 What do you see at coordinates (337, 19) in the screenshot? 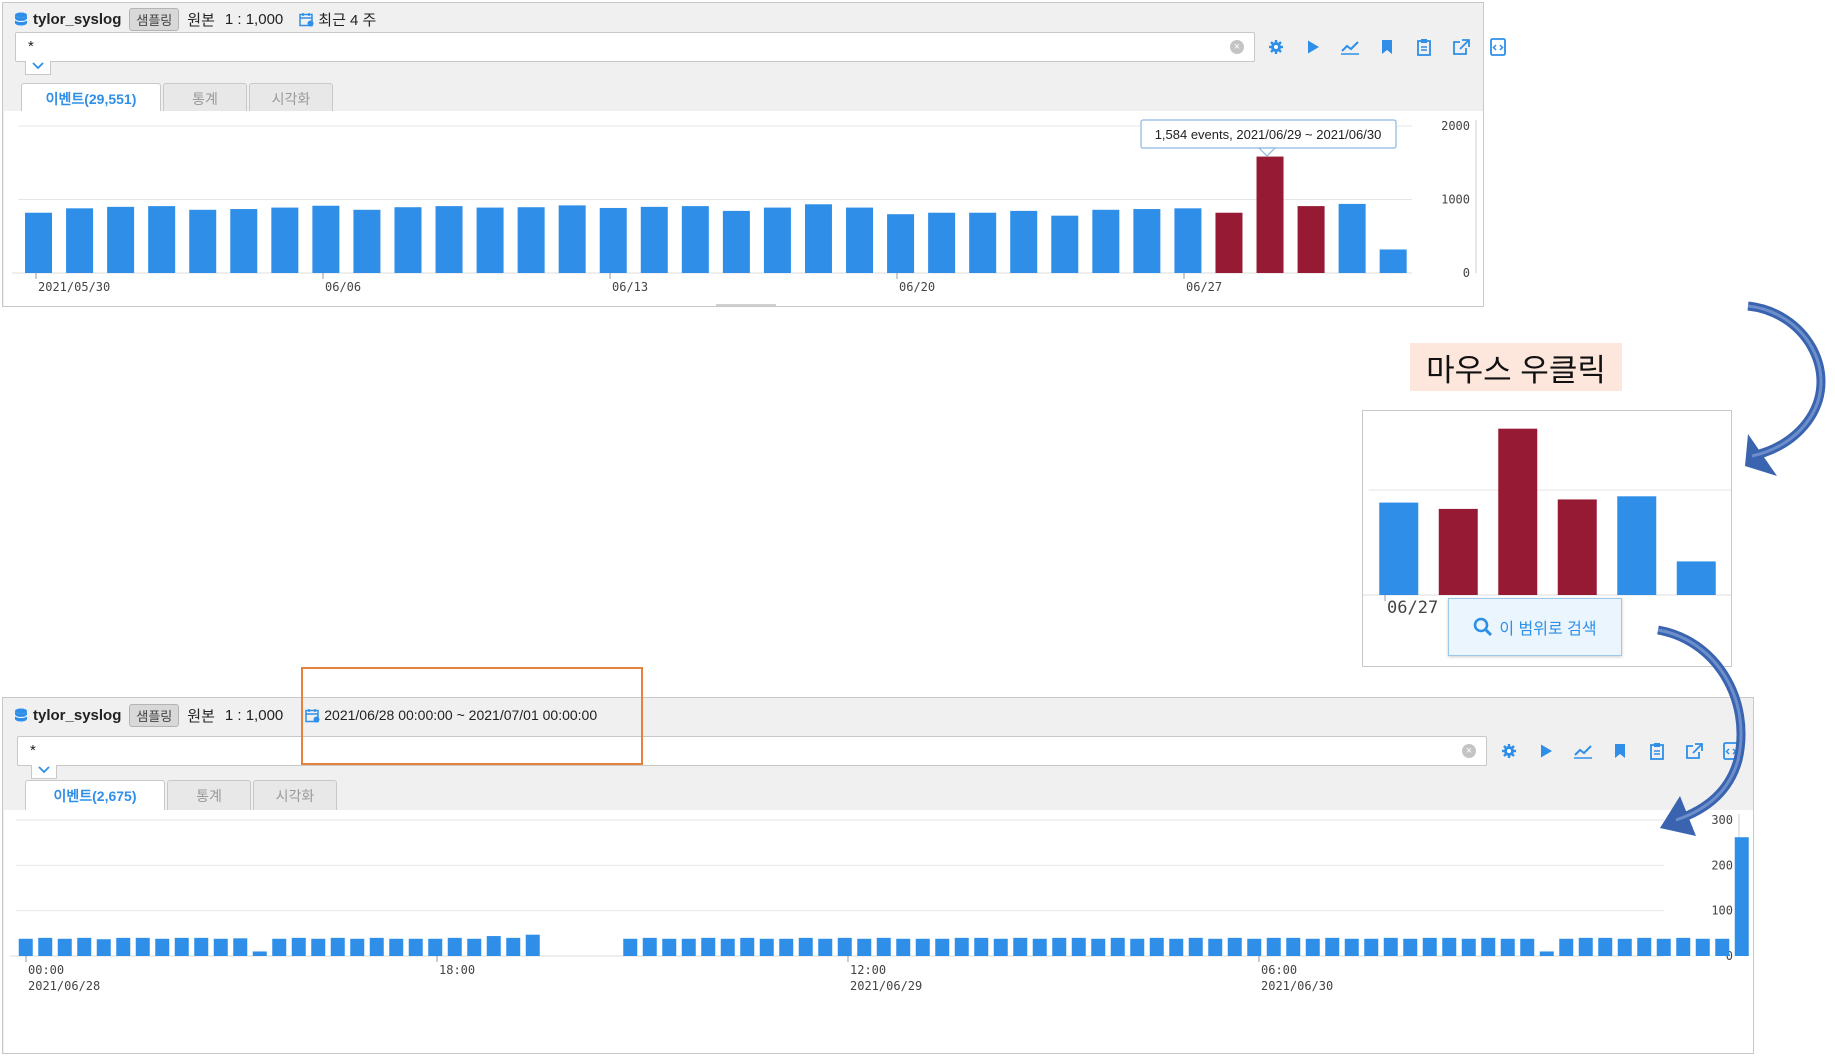
I see `time-range-picker: 최근 4 주` at bounding box center [337, 19].